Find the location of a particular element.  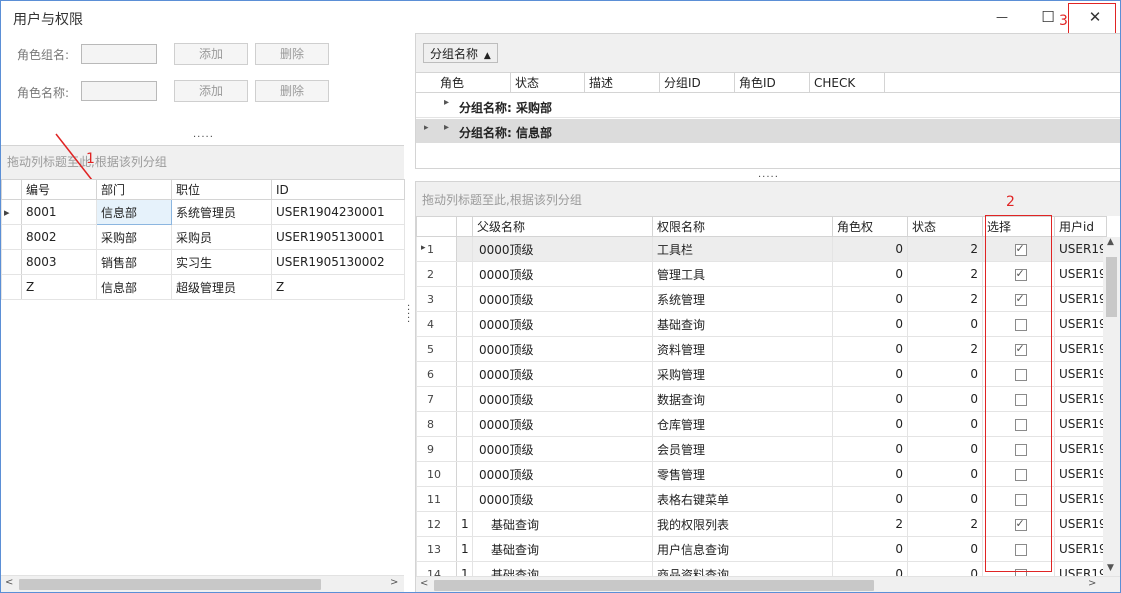

add-role-button: 添加 is located at coordinates (211, 91).